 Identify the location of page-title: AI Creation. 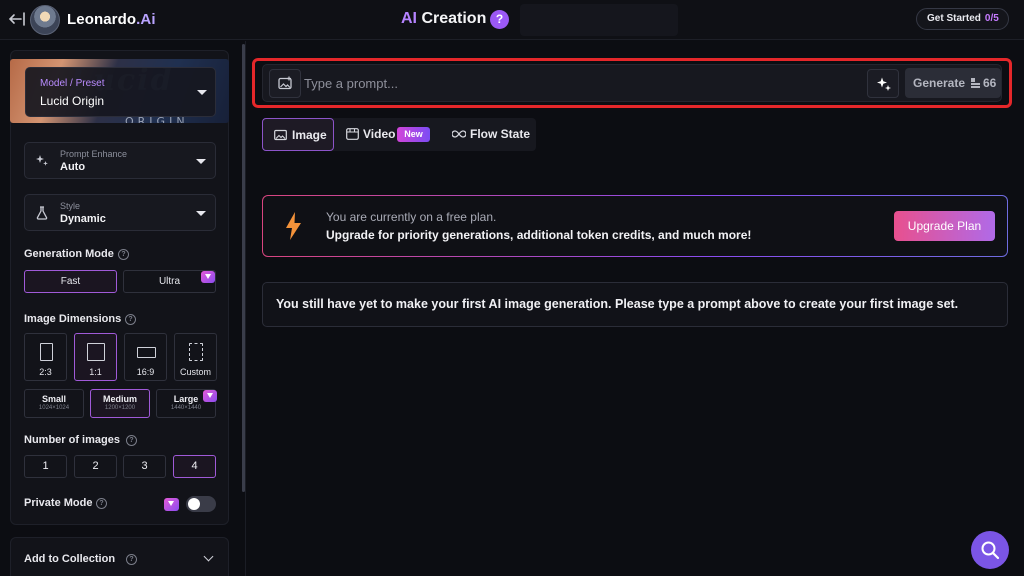
(444, 18).